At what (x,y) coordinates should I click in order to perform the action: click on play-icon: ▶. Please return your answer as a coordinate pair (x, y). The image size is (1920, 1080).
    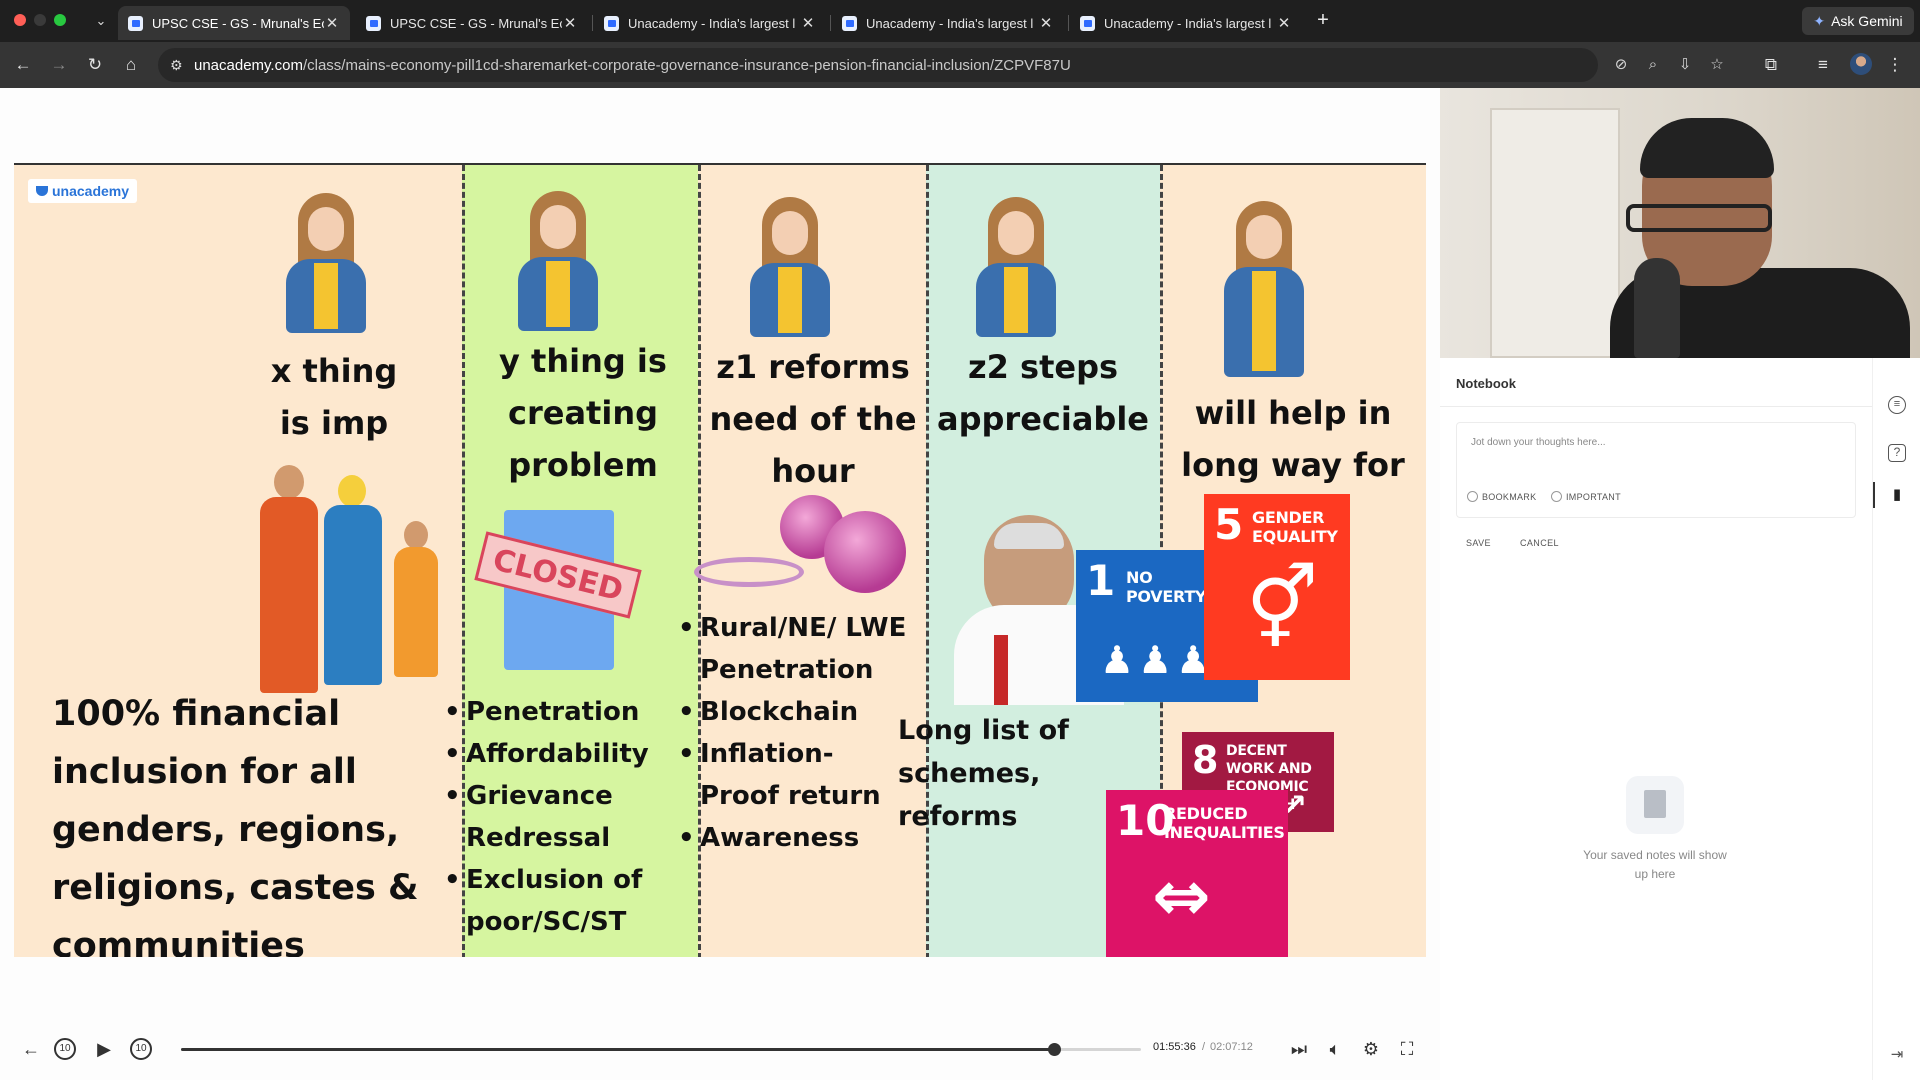
    Looking at the image, I should click on (104, 1049).